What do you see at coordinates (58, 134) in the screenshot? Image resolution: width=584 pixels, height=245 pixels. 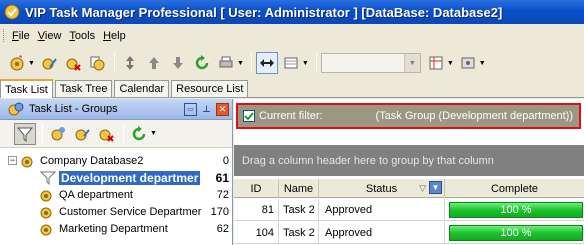 I see `add-group-button` at bounding box center [58, 134].